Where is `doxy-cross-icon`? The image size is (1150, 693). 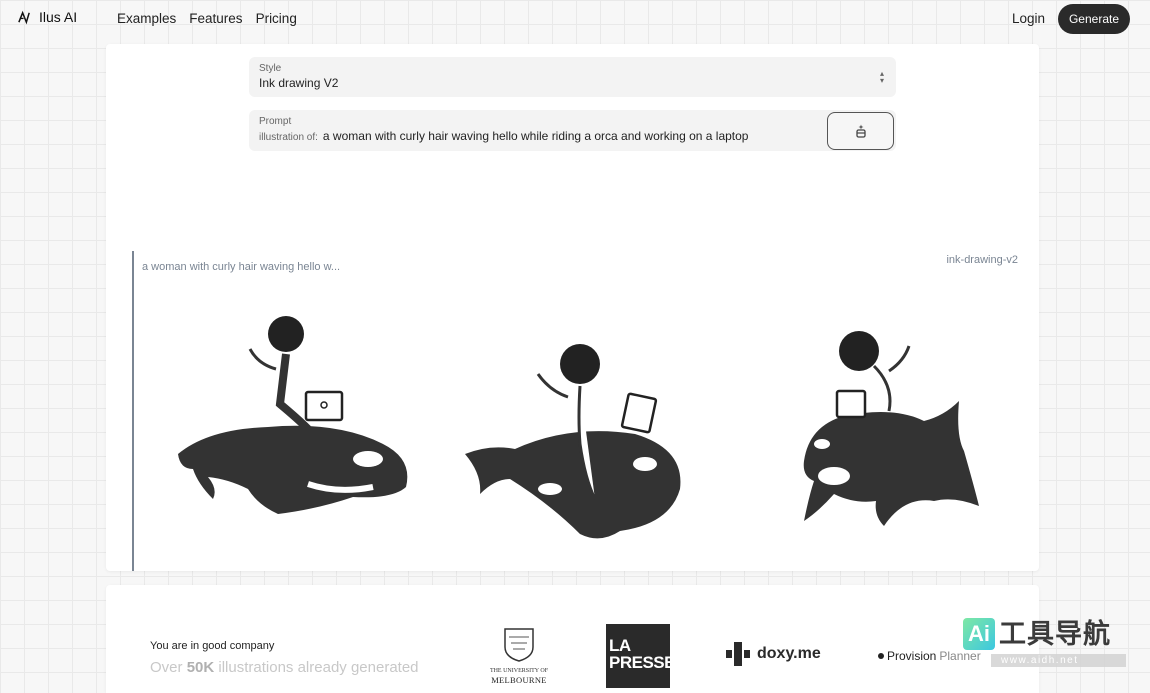
doxy-cross-icon is located at coordinates (738, 654).